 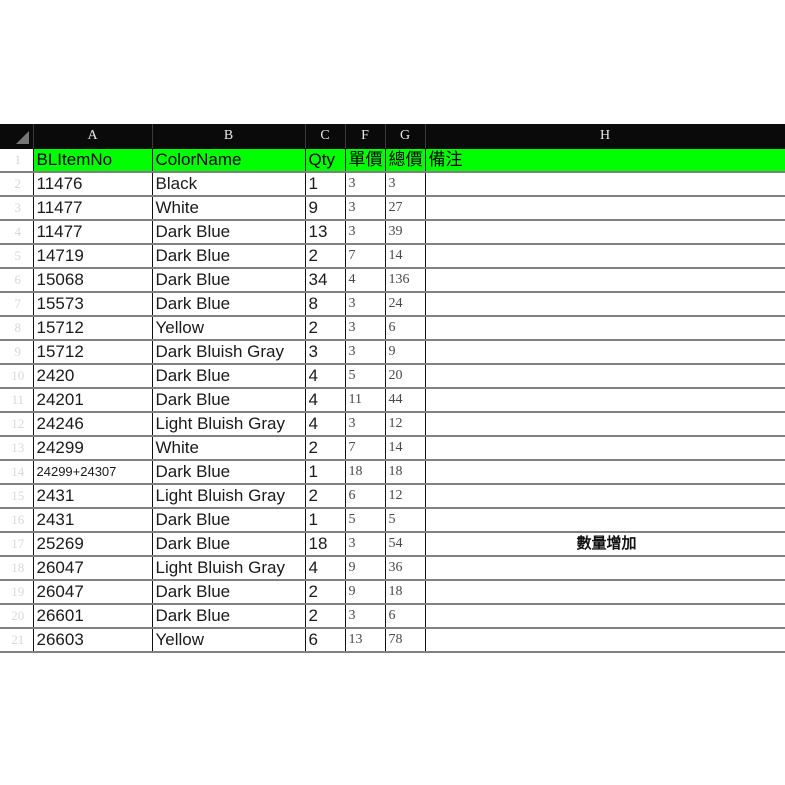 What do you see at coordinates (405, 568) in the screenshot?
I see `cell-G: 36` at bounding box center [405, 568].